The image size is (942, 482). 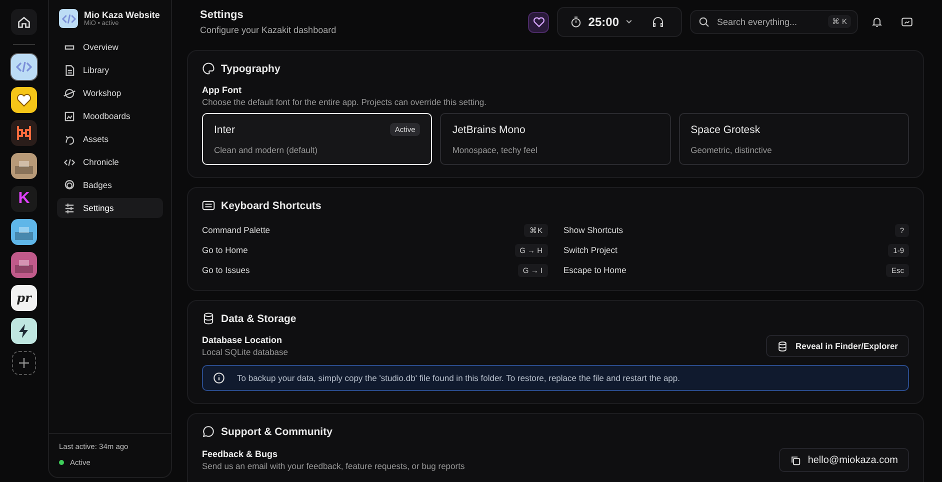 I want to click on favorite-button, so click(x=539, y=22).